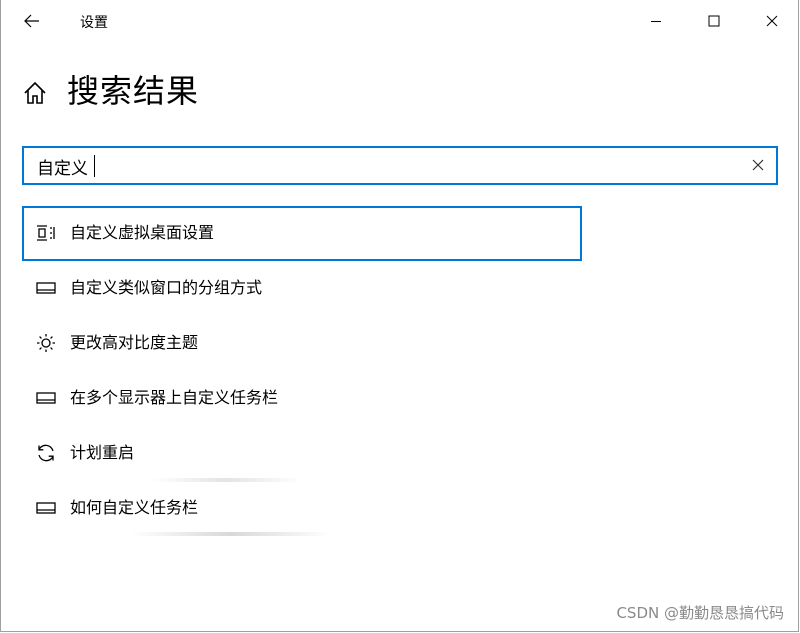  Describe the element at coordinates (102, 452) in the screenshot. I see `result-label: 计划重启` at that location.